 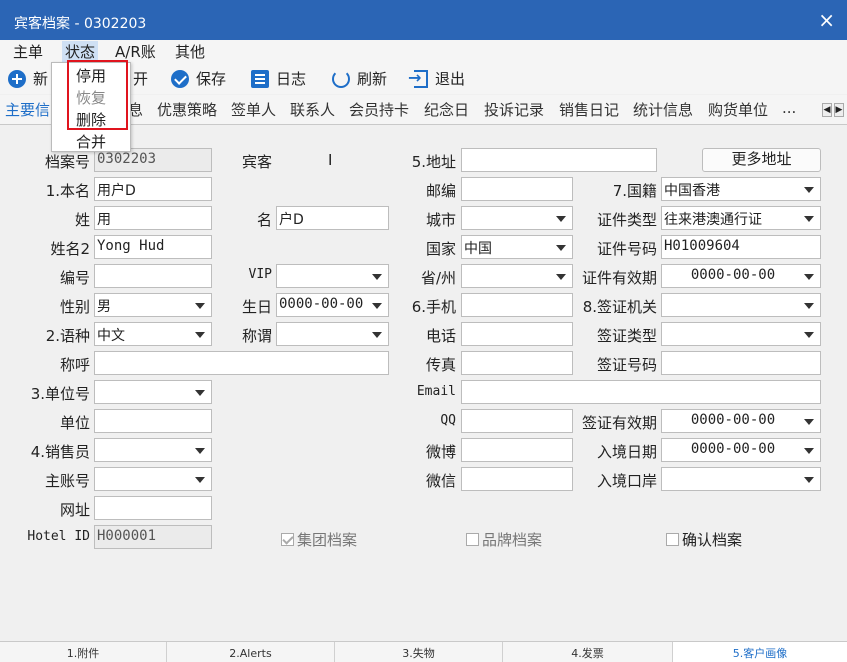 I want to click on code-label: 编号, so click(x=74, y=278).